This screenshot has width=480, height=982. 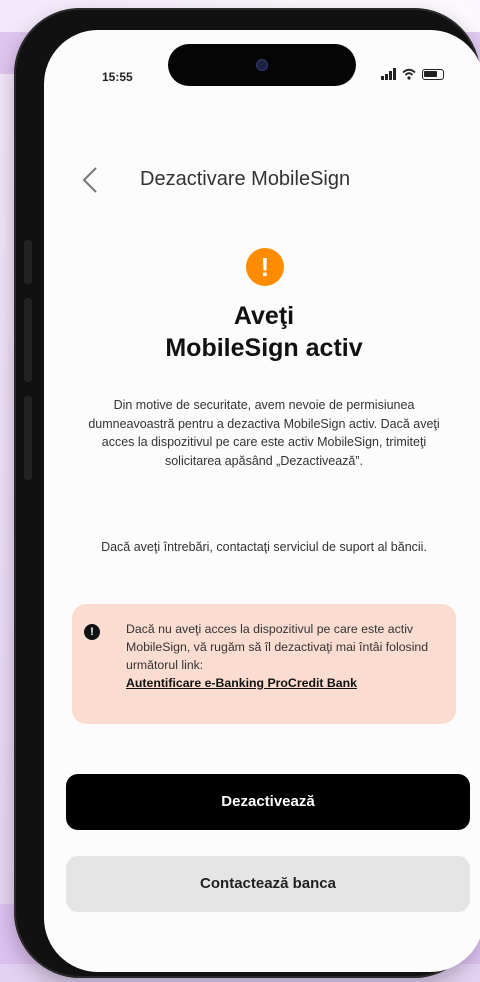 I want to click on page-title: Dezactivare MobileSign, so click(x=245, y=179).